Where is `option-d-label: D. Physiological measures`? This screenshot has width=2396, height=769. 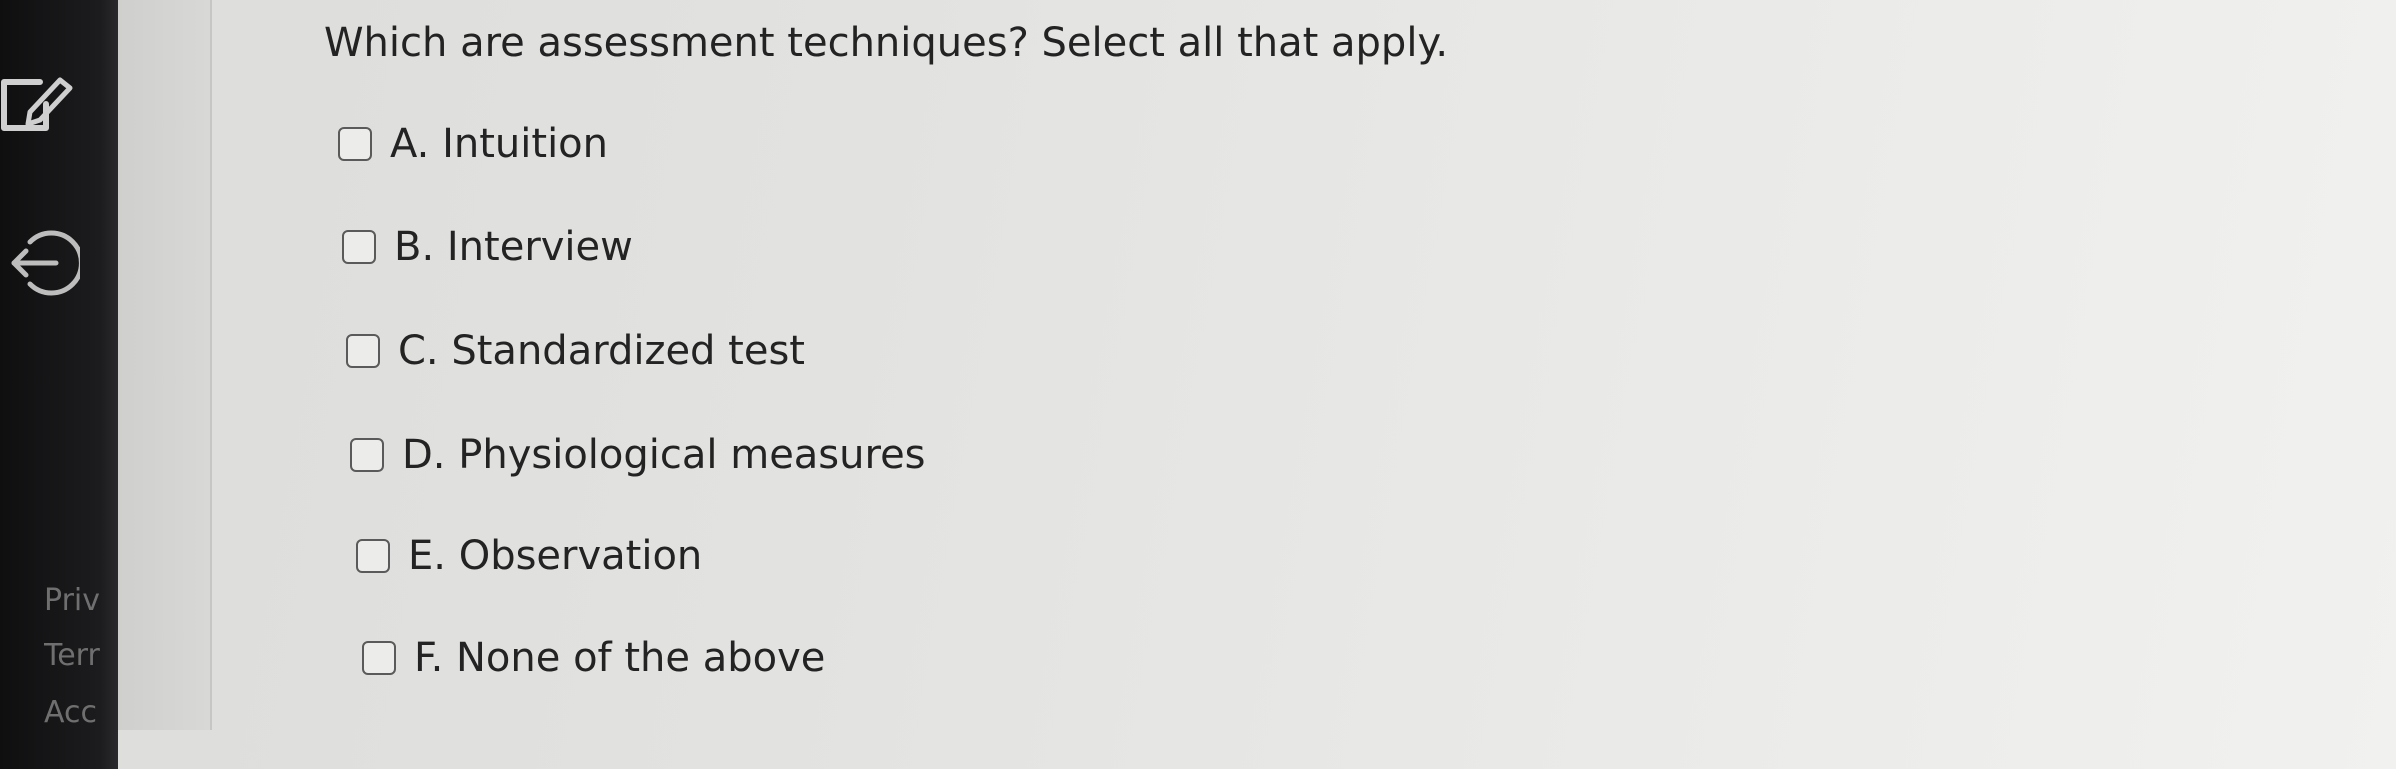 option-d-label: D. Physiological measures is located at coordinates (664, 455).